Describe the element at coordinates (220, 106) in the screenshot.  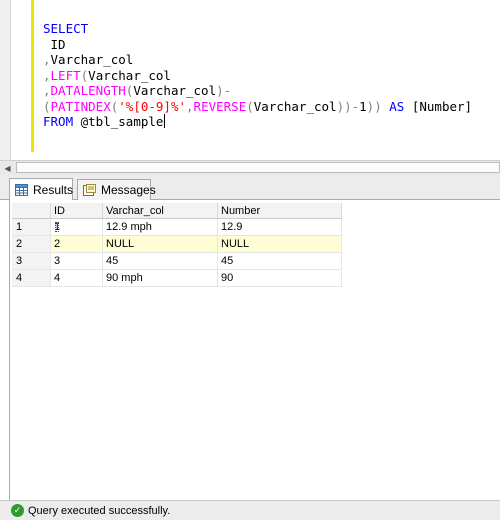
I see `code-token: REVERSE` at that location.